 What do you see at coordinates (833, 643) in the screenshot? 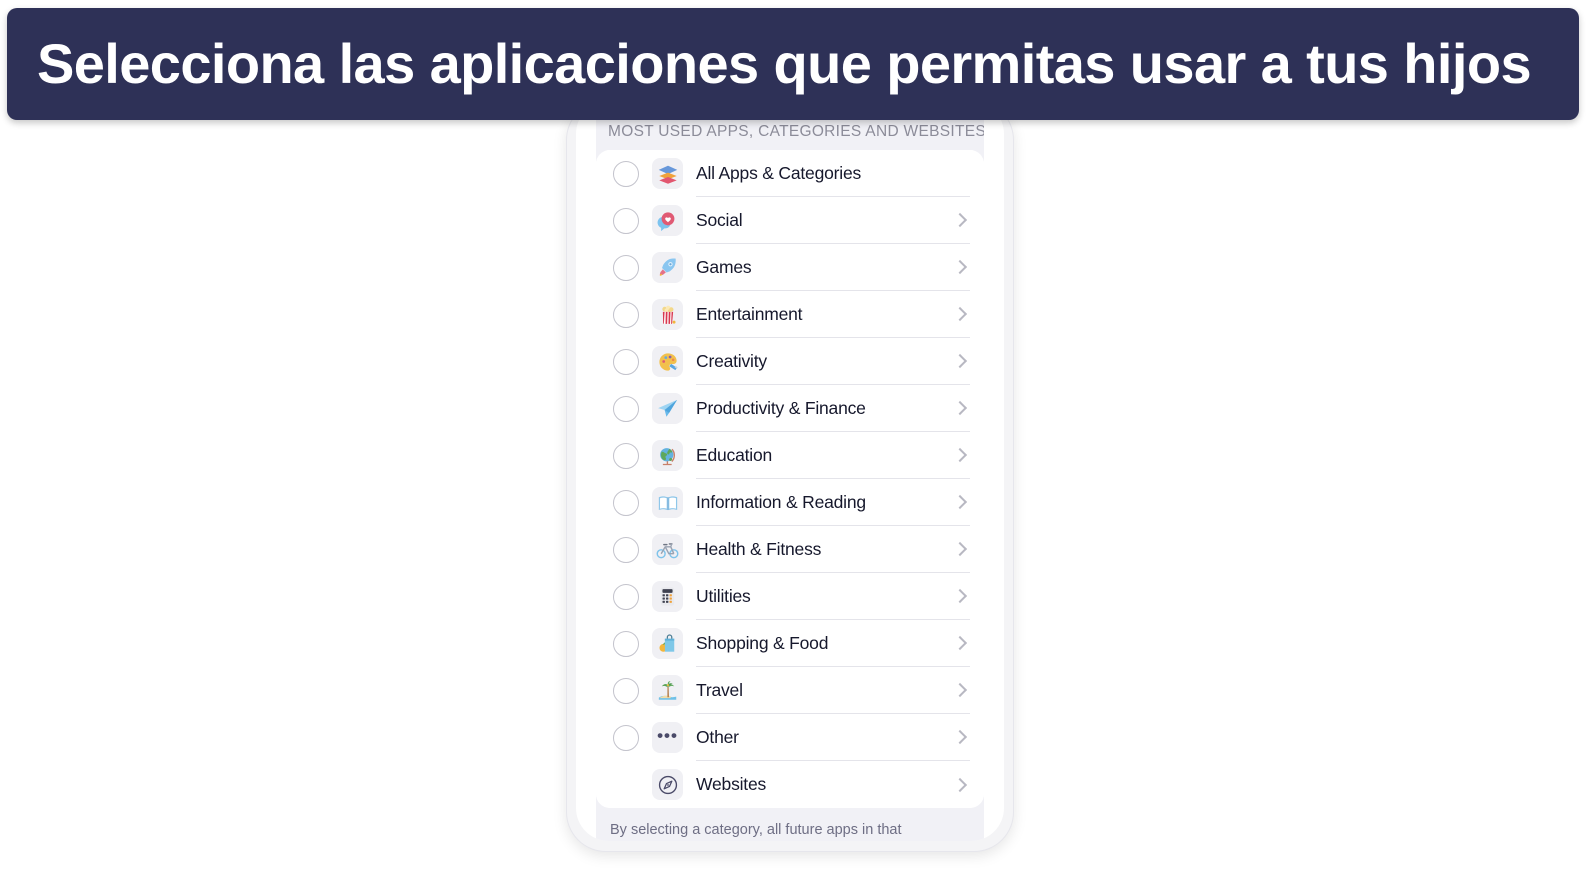
I see `category-row-content: Shopping & Food` at bounding box center [833, 643].